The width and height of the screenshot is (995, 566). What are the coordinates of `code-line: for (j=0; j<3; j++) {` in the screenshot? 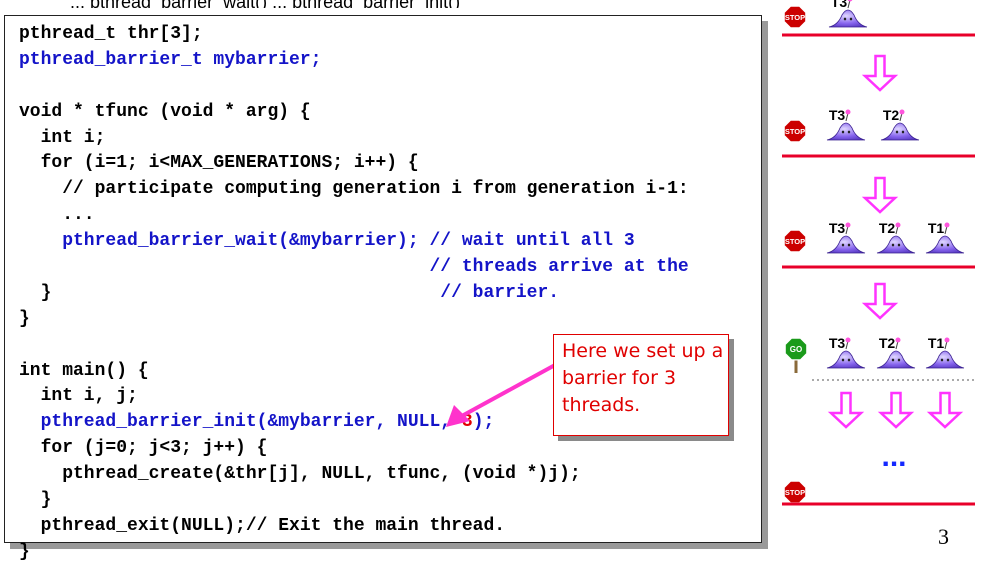 It's located at (354, 449).